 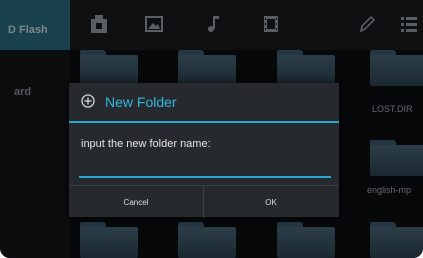 What do you see at coordinates (271, 202) in the screenshot?
I see `ok-button: OK` at bounding box center [271, 202].